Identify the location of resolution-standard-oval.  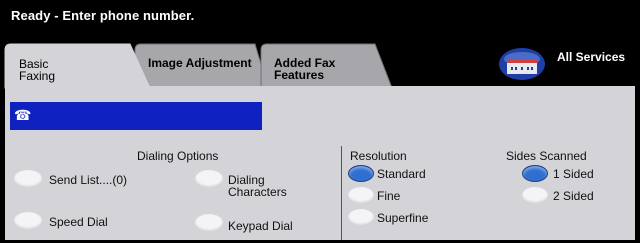
(361, 173).